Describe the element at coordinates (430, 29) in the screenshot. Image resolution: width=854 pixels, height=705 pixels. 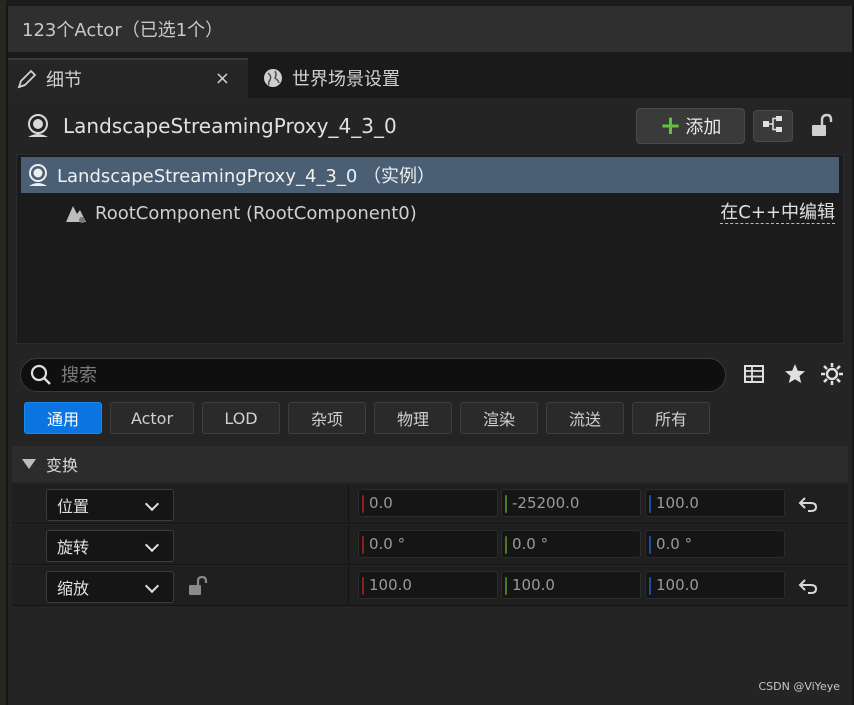
I see `selection-count-header: 123个Actor（已选1个）` at that location.